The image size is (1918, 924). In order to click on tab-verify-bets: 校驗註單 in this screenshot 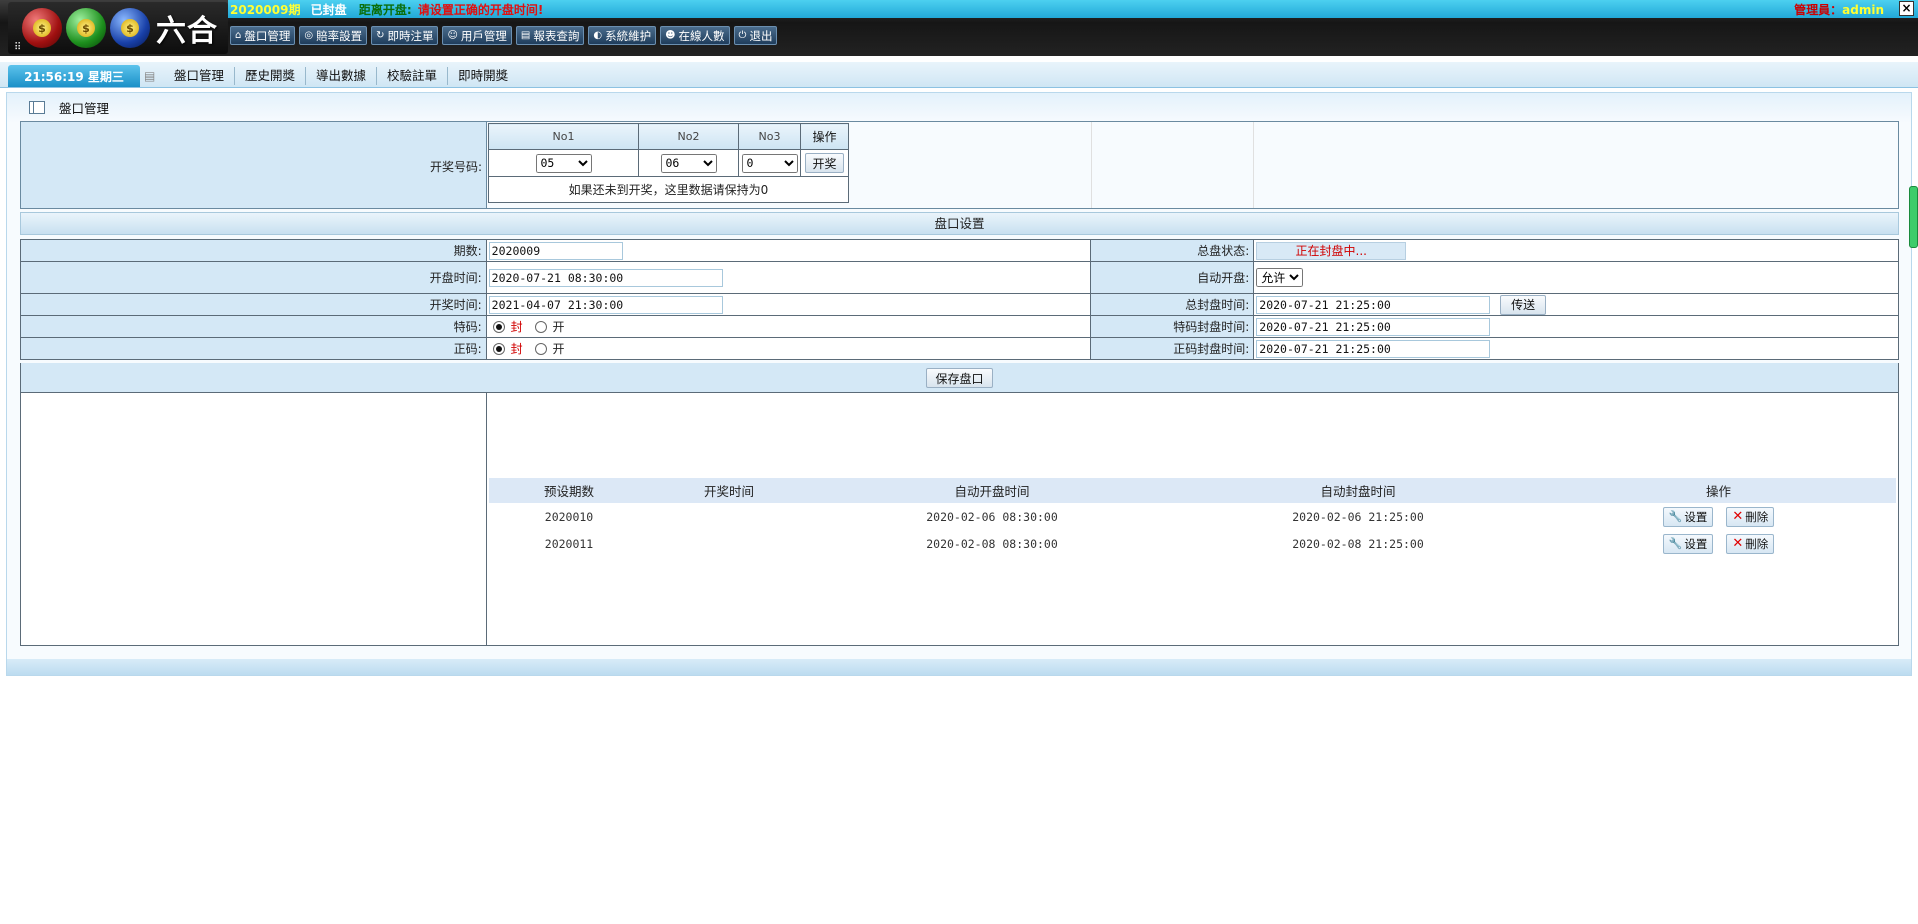, I will do `click(413, 76)`.